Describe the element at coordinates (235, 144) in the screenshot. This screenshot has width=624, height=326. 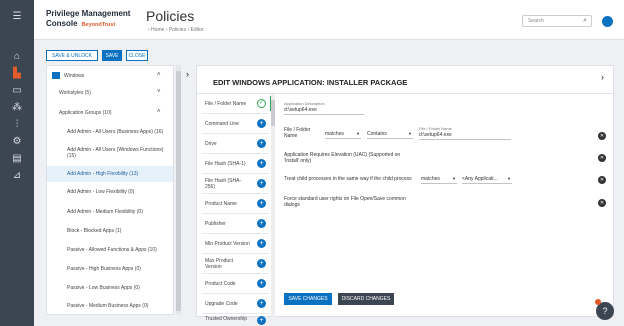
I see `criteria-drive: Drive +` at that location.